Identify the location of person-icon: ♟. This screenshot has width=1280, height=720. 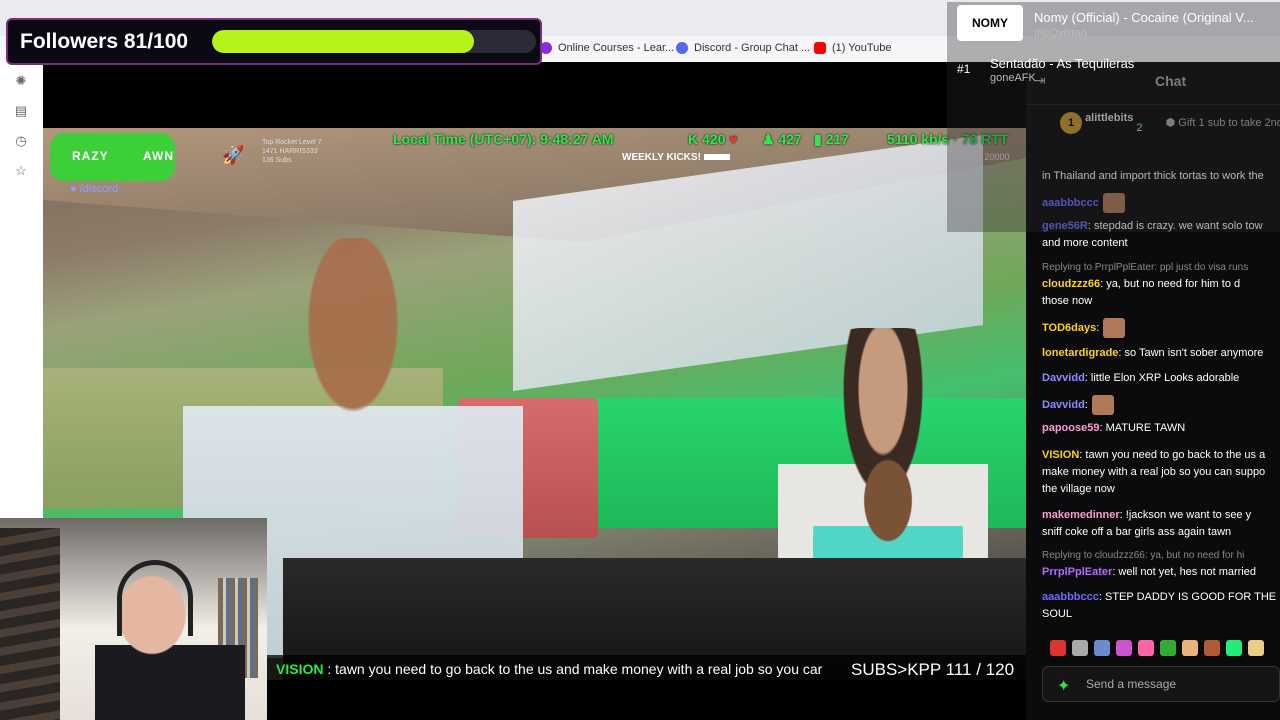
(768, 139).